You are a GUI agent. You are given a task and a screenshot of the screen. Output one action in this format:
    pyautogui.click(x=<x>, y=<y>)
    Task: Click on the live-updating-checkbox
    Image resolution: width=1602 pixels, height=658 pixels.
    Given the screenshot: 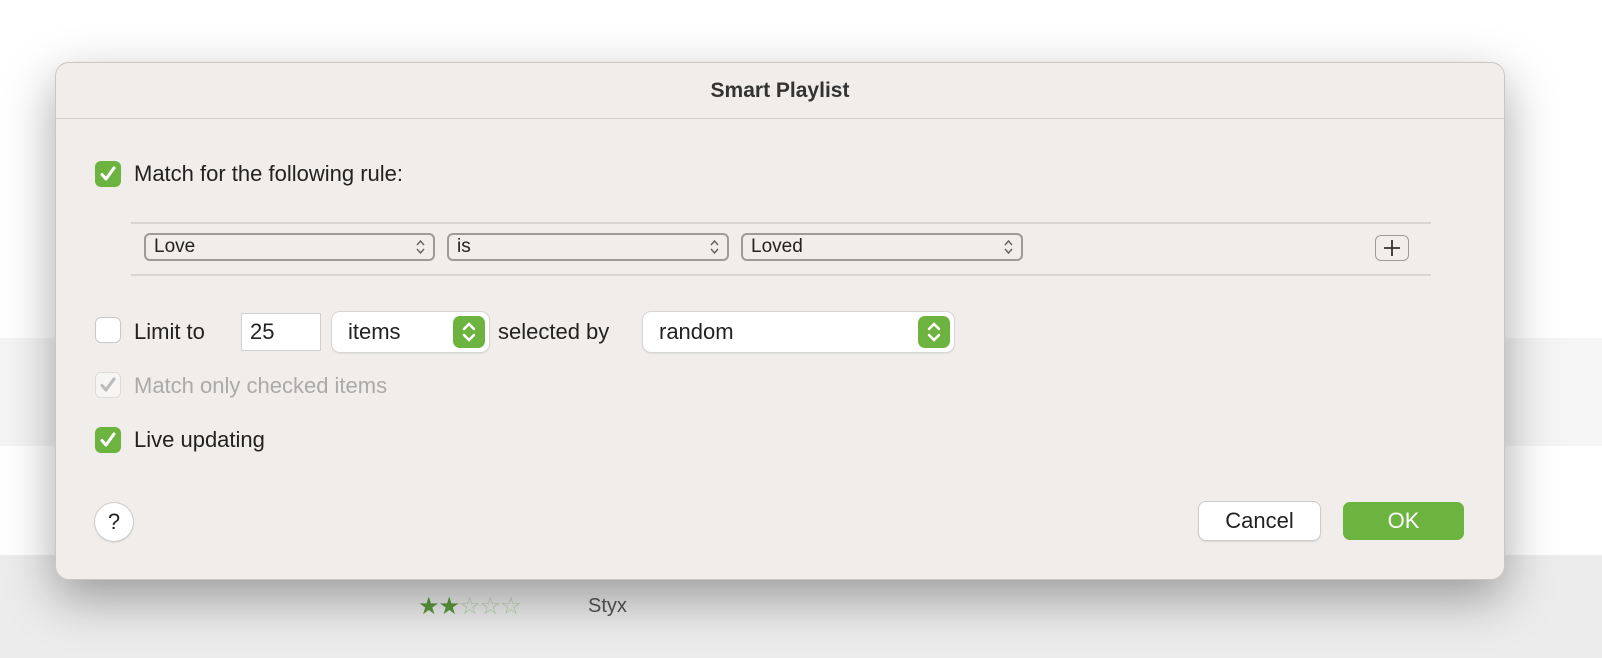 What is the action you would take?
    pyautogui.click(x=108, y=440)
    